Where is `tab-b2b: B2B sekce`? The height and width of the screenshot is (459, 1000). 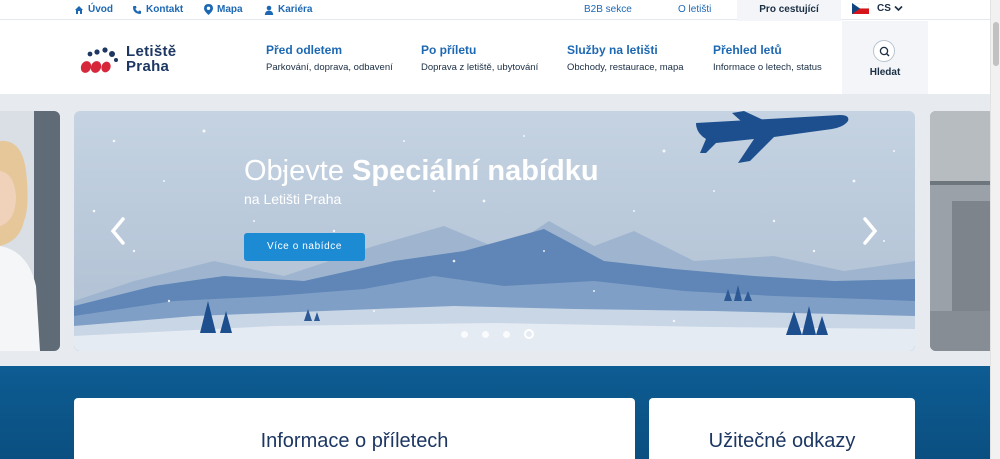
tab-b2b: B2B sekce is located at coordinates (608, 9).